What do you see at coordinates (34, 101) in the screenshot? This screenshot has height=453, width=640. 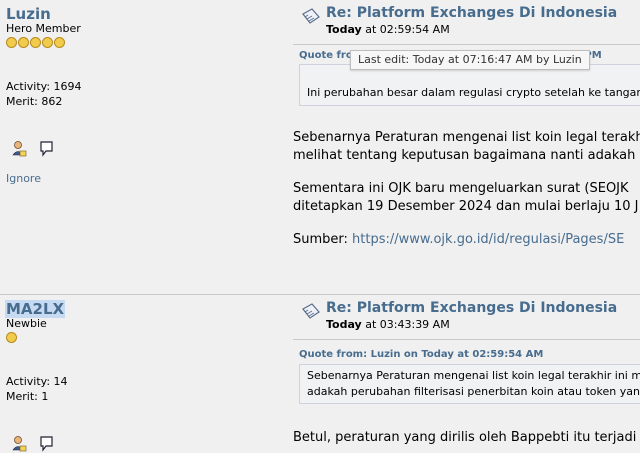 I see `merit-count: Merit: 862` at bounding box center [34, 101].